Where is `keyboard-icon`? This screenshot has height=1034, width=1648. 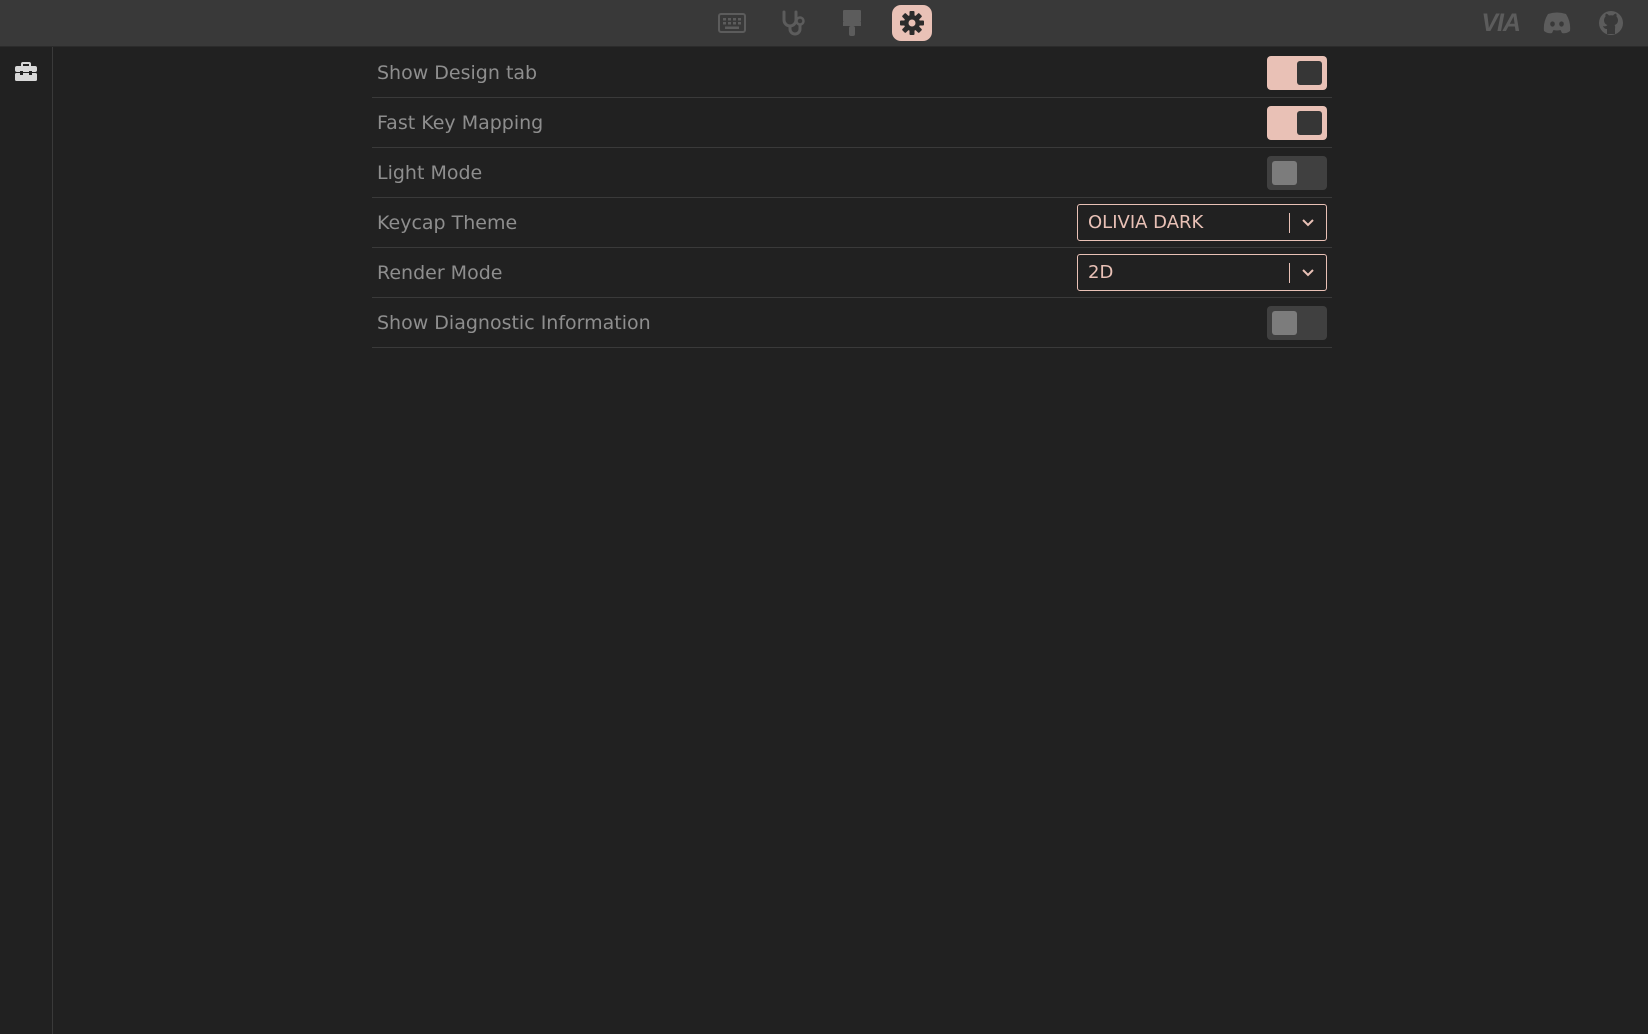
keyboard-icon is located at coordinates (732, 23).